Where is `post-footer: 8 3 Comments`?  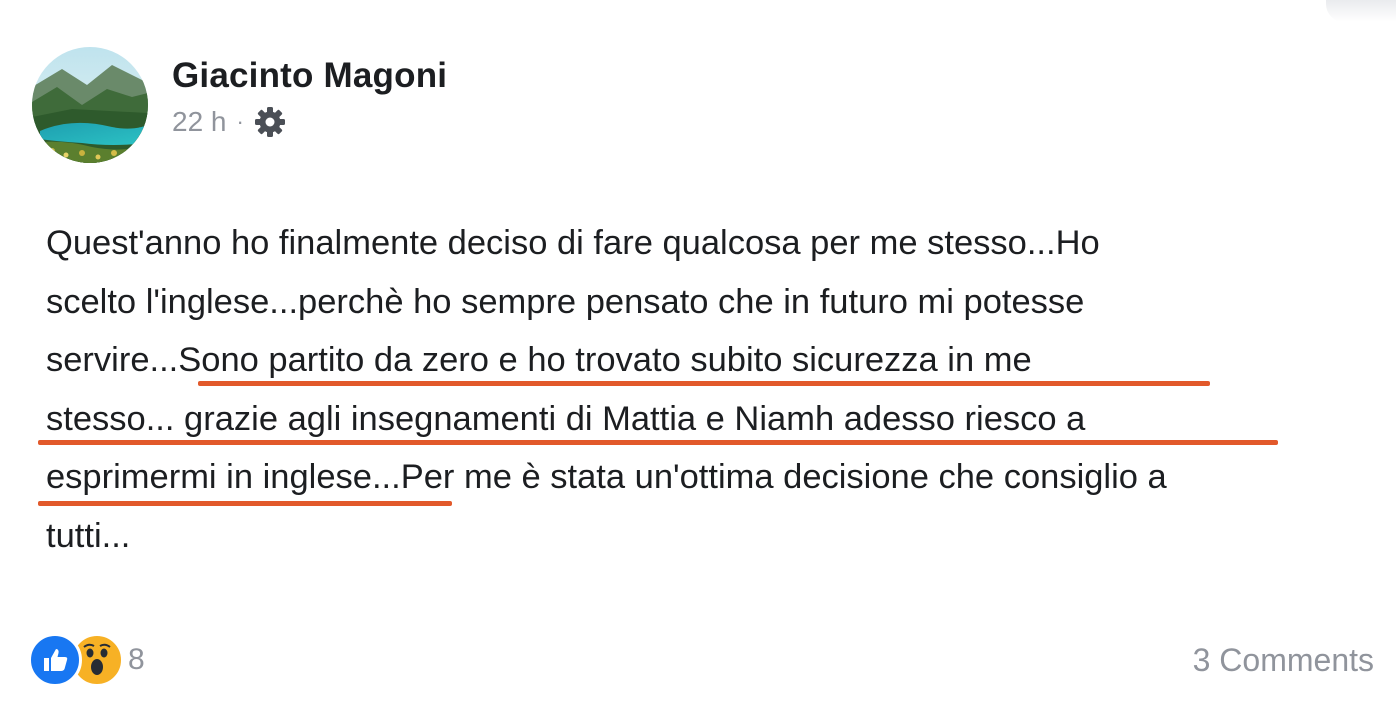
post-footer: 8 3 Comments is located at coordinates (701, 660).